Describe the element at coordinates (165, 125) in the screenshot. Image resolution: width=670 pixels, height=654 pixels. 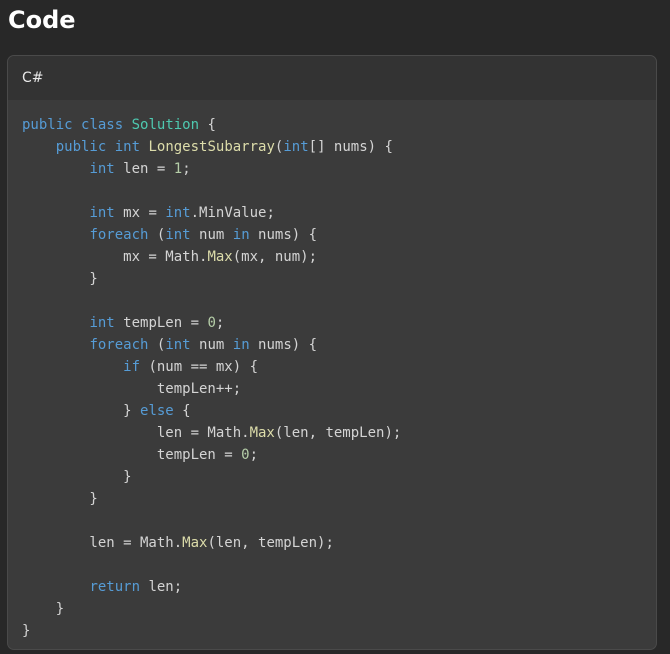
I see `code-token: Solution` at that location.